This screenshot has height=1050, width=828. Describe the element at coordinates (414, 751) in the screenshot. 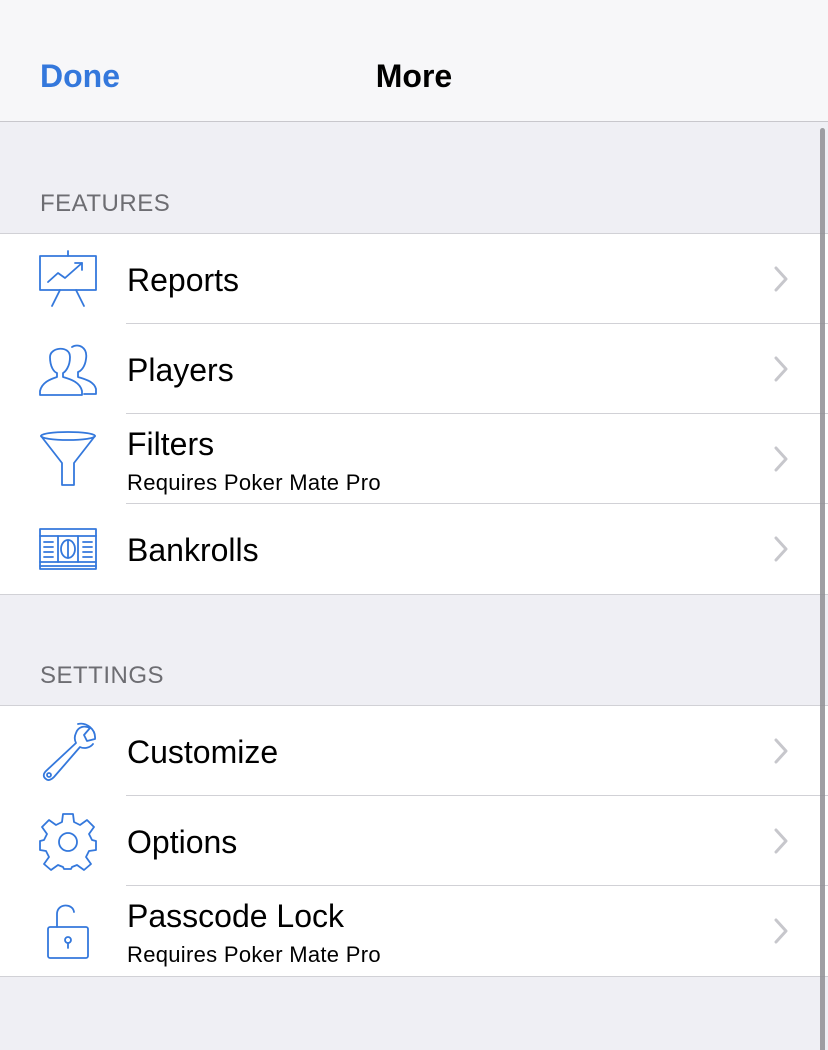

I see `row-customize: Customize` at that location.